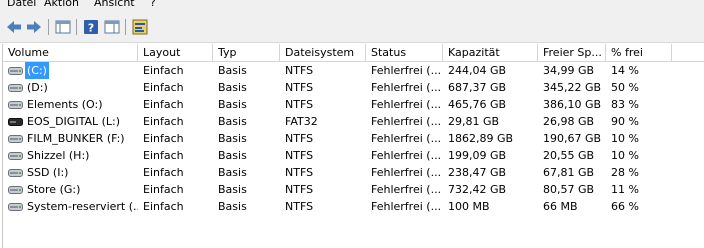 This screenshot has width=704, height=248. Describe the element at coordinates (70, 172) in the screenshot. I see `cell-volume: SSD (I:)` at that location.